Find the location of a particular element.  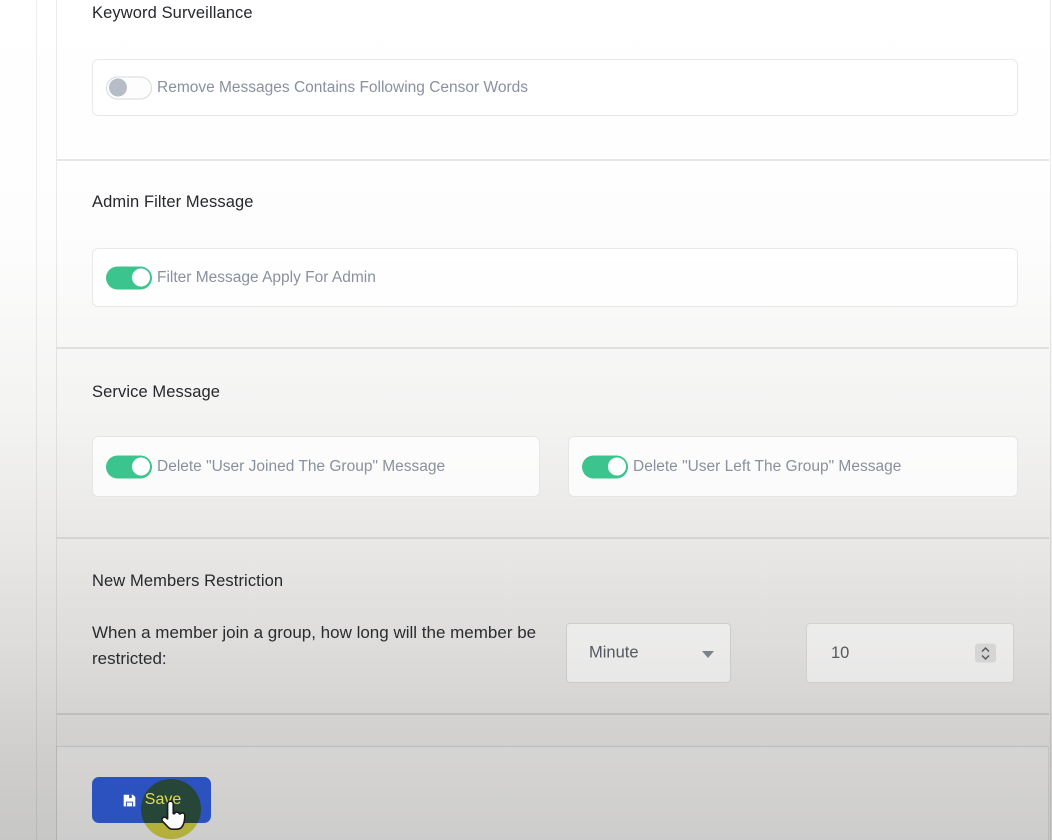

section-title-service-message: Service Message is located at coordinates (156, 392).